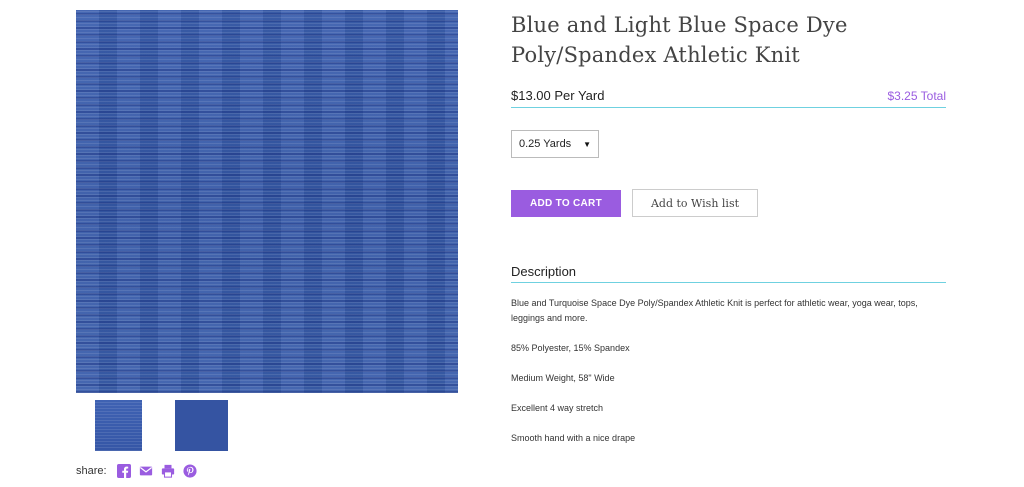 The width and height of the screenshot is (1024, 487). I want to click on share-label: share:, so click(91, 471).